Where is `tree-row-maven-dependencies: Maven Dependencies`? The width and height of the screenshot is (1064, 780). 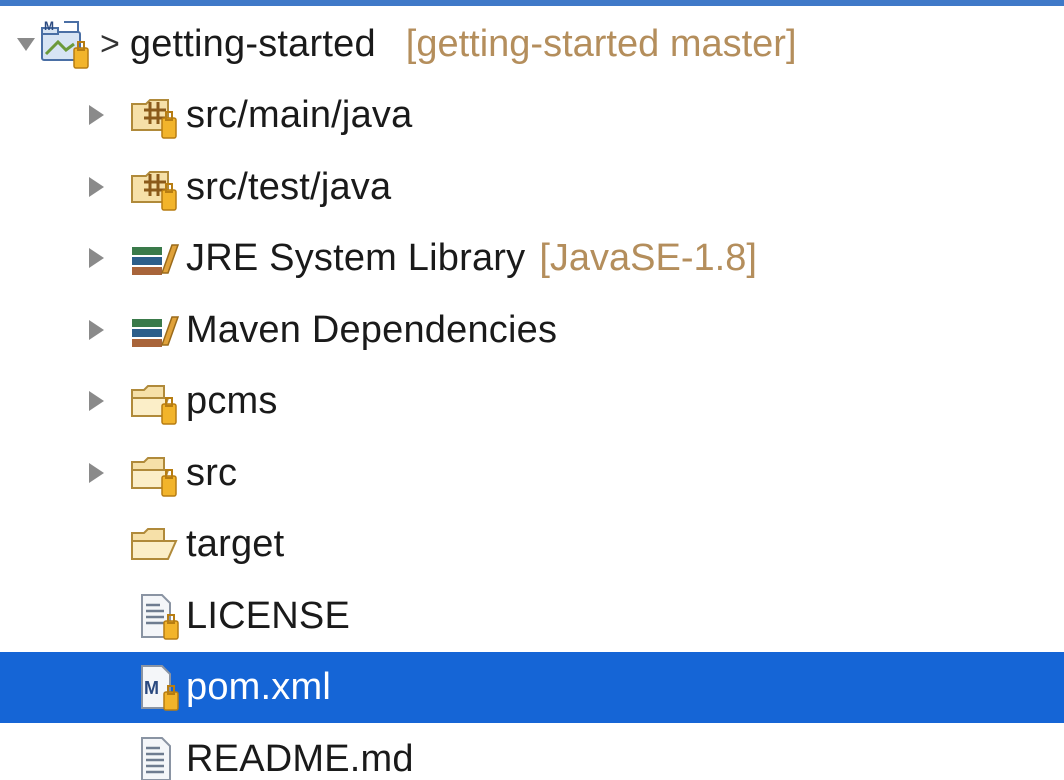
tree-row-maven-dependencies: Maven Dependencies is located at coordinates (532, 330).